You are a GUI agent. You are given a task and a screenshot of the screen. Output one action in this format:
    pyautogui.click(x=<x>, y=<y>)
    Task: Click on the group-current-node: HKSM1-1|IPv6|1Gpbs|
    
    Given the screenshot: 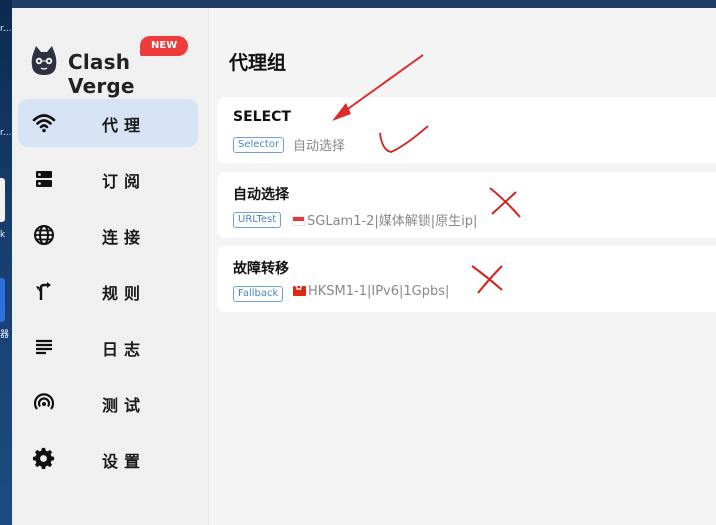 What is the action you would take?
    pyautogui.click(x=371, y=291)
    